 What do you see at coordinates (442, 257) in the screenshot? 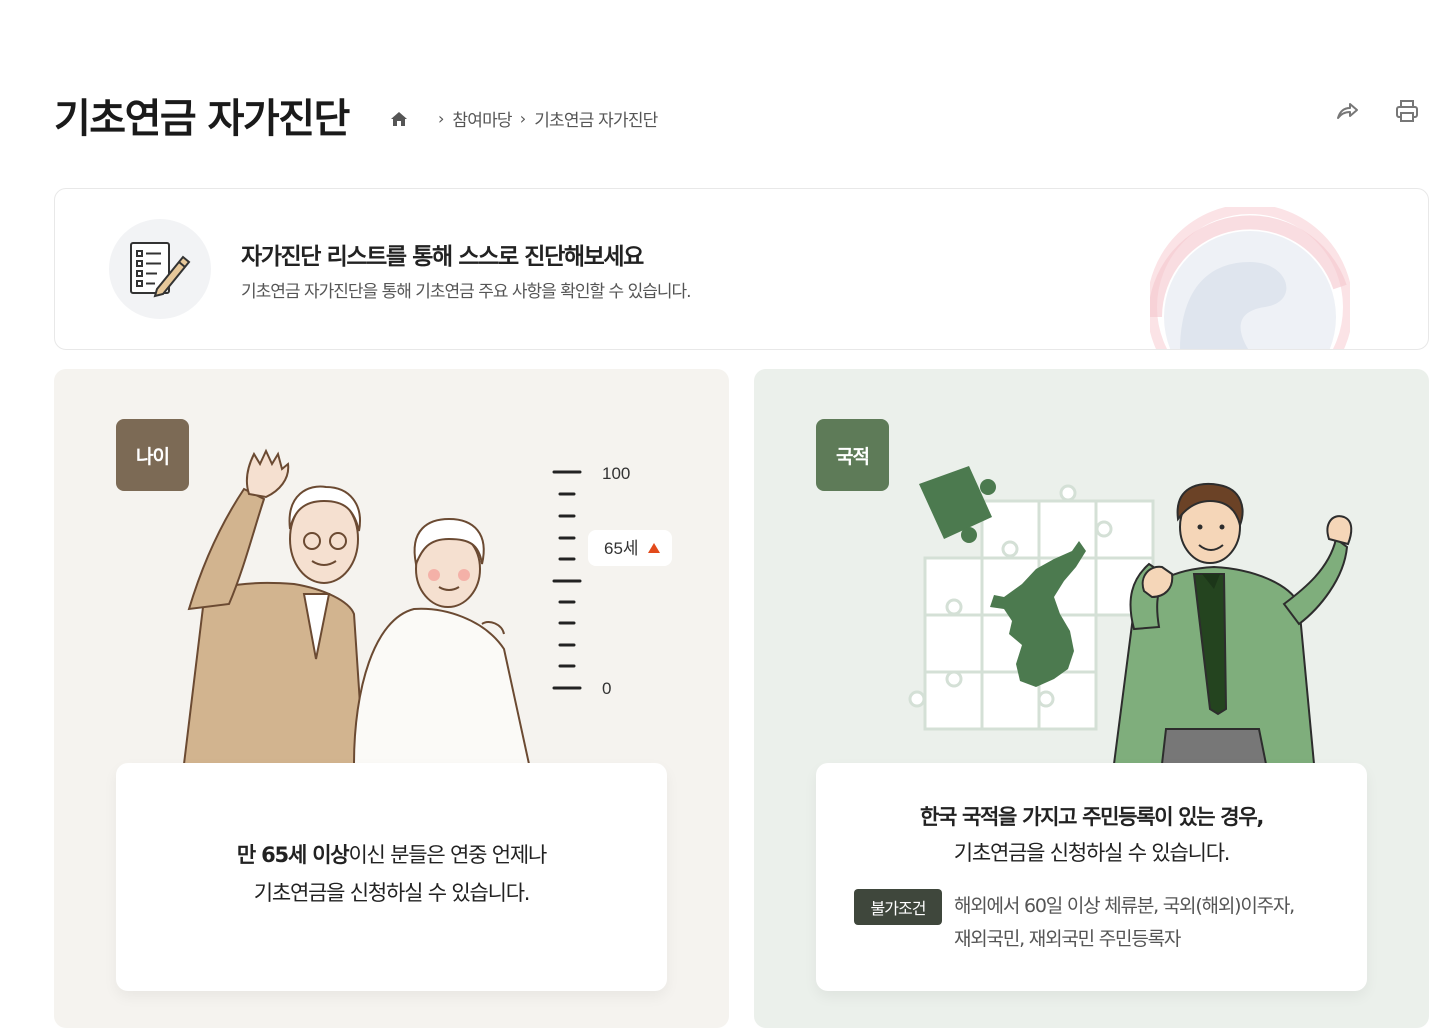
I see `intro-headline: 자가진단 리스트를 통해 스스로 진단해보세요` at bounding box center [442, 257].